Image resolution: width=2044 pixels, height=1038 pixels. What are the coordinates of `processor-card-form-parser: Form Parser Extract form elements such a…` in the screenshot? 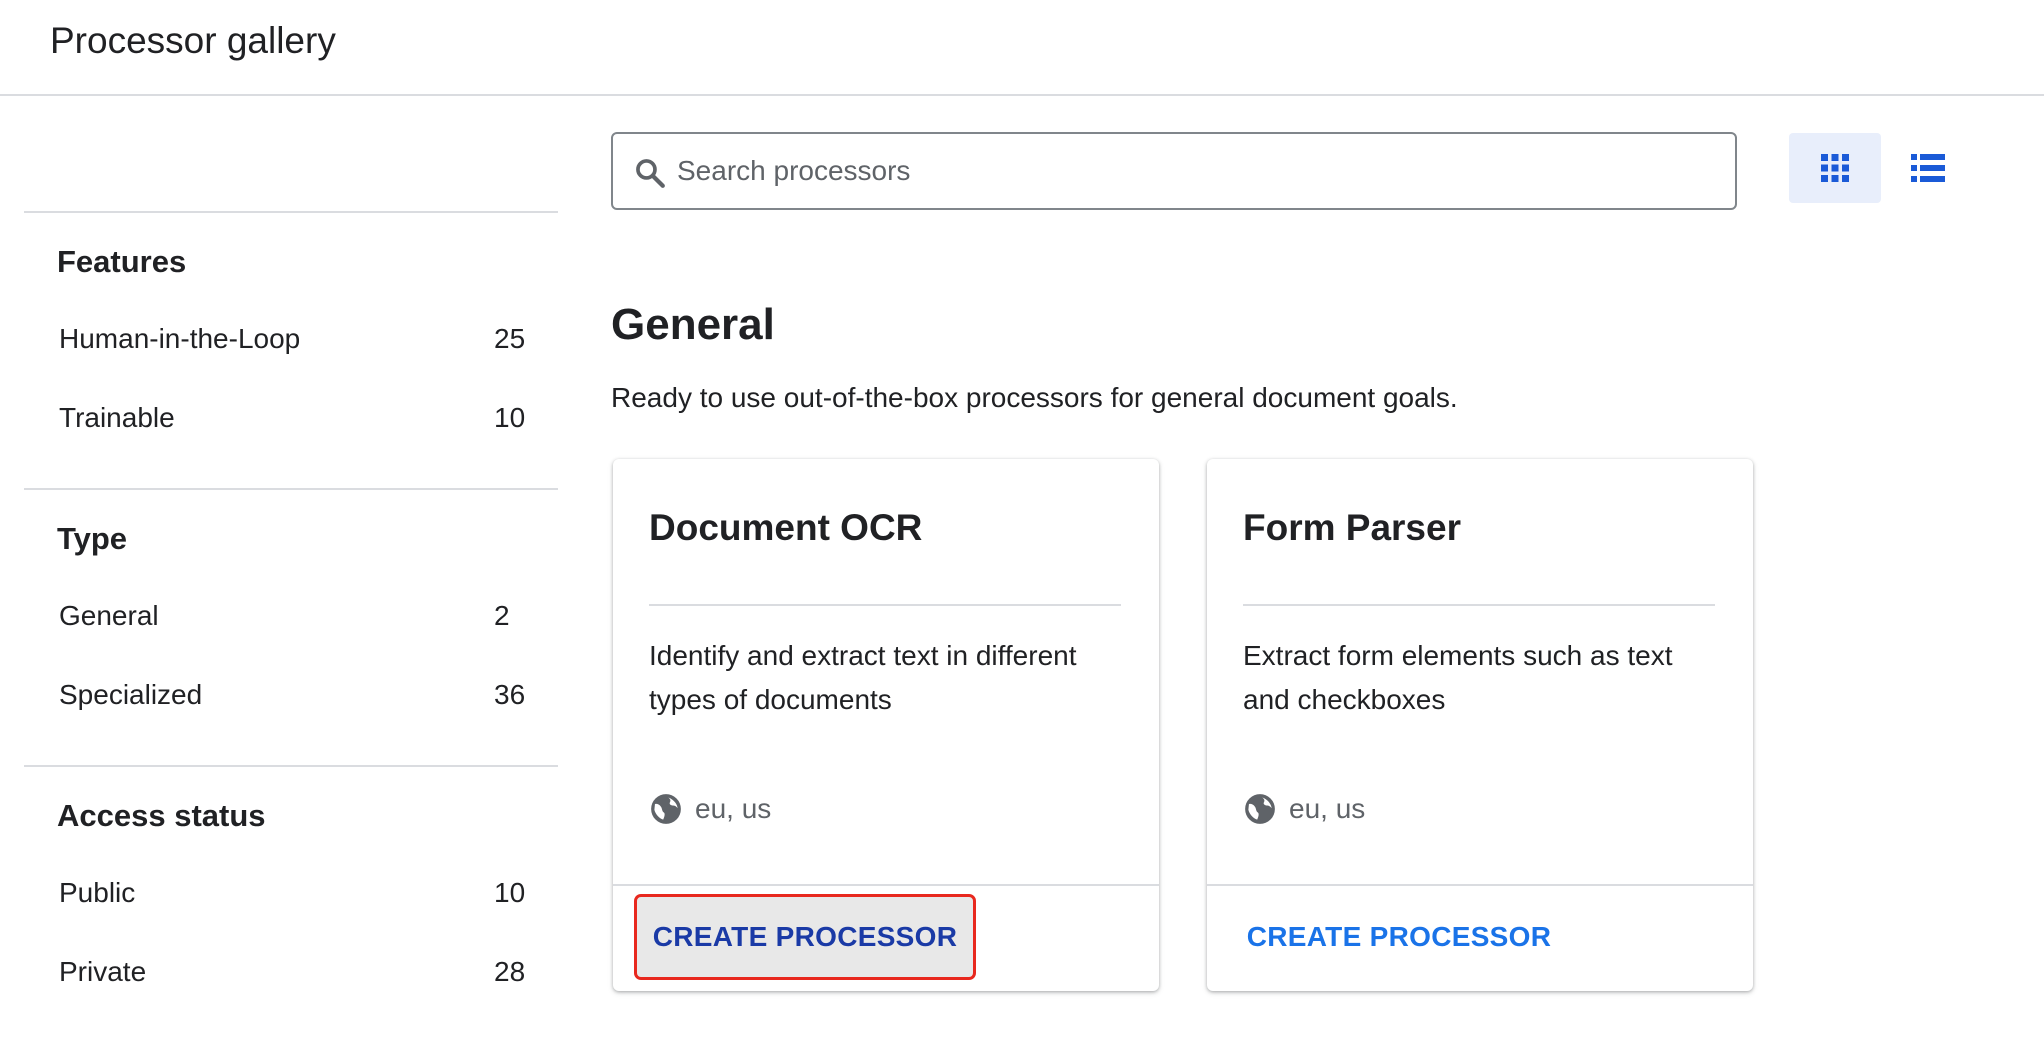 It's located at (1480, 725).